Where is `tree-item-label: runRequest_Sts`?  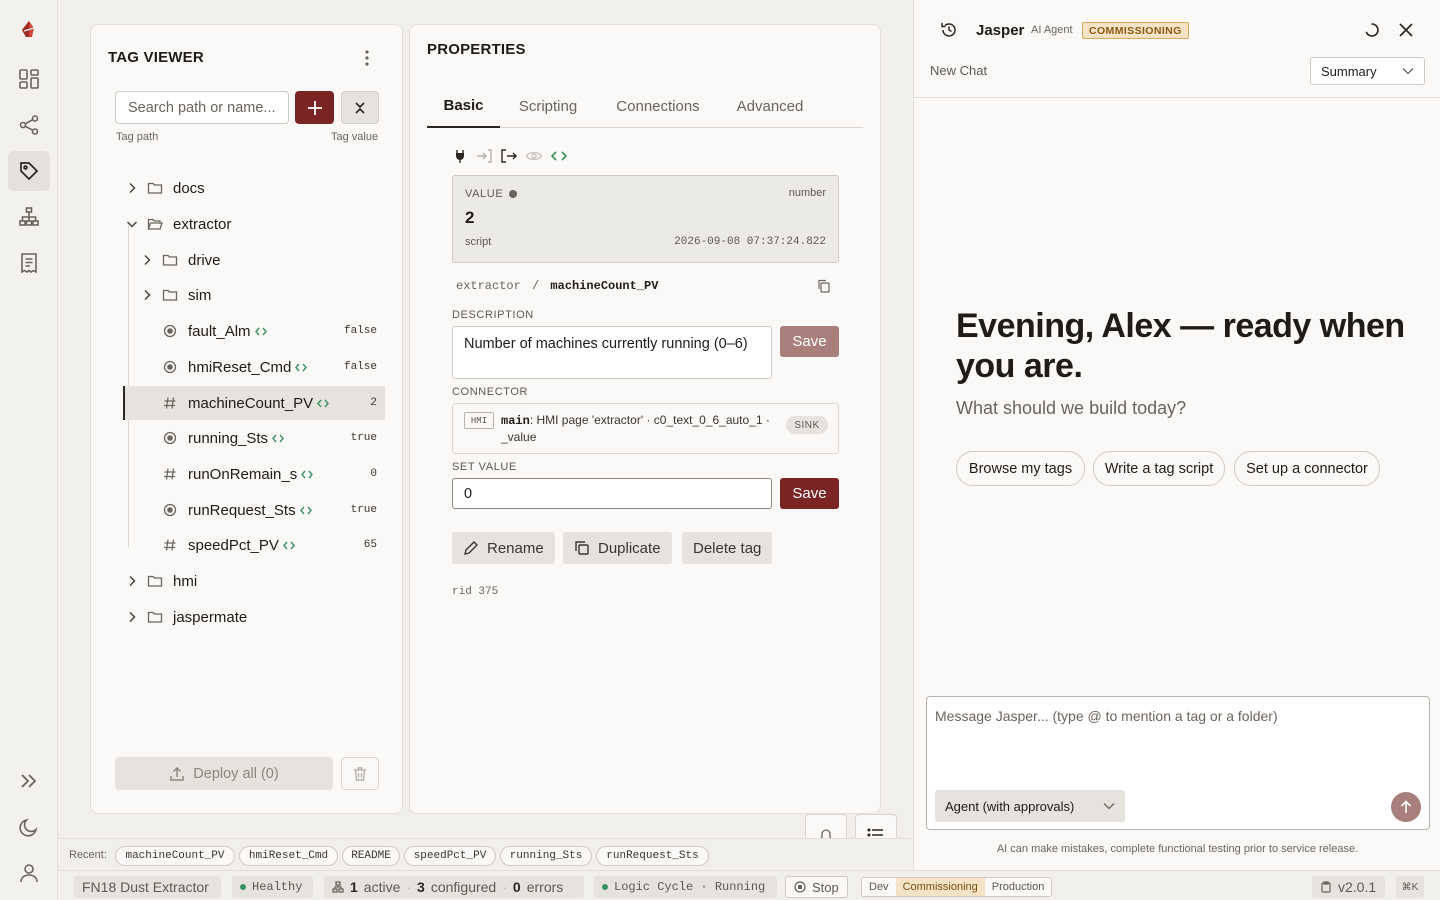
tree-item-label: runRequest_Sts is located at coordinates (242, 510).